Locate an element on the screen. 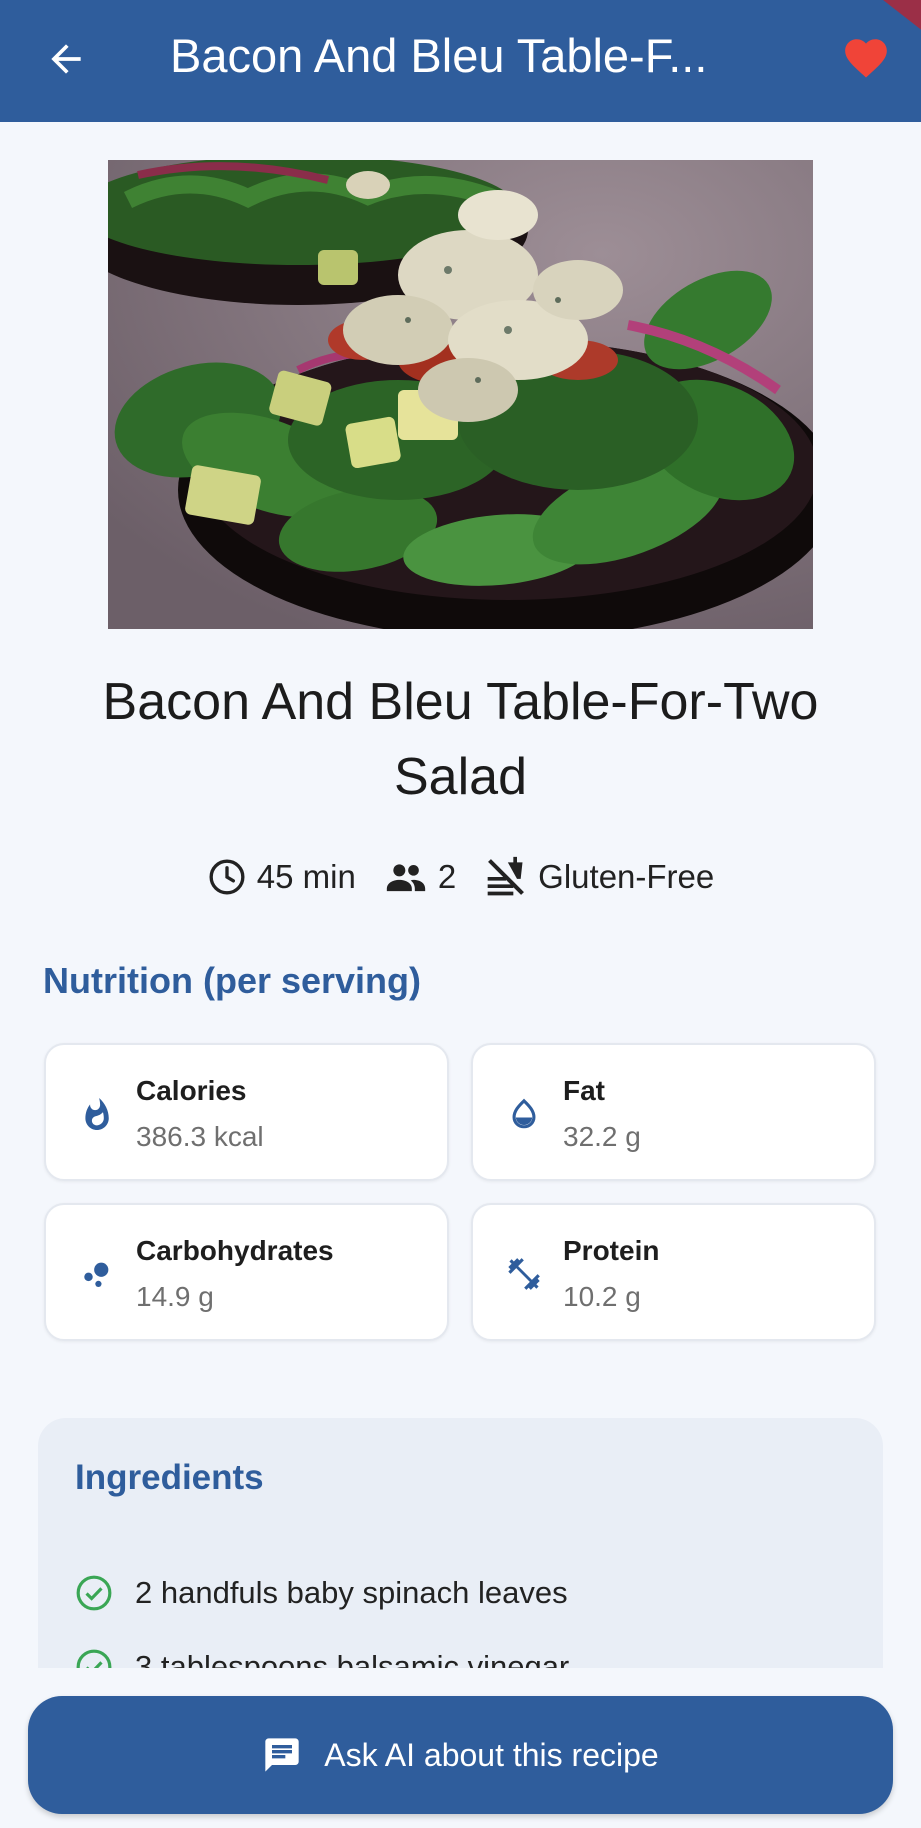 The width and height of the screenshot is (921, 1828). nutrition-label: Calories is located at coordinates (191, 1090).